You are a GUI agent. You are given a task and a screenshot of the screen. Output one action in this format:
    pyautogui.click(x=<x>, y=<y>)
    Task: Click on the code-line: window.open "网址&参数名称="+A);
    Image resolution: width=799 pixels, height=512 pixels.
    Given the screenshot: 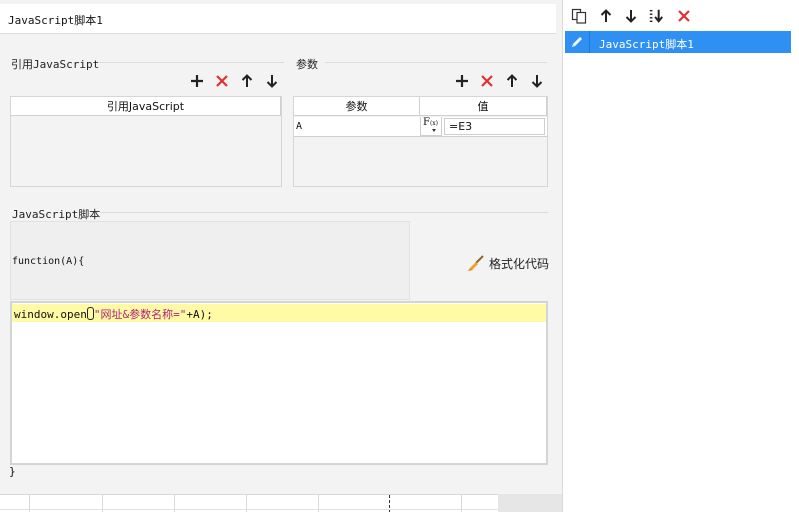 What is the action you would take?
    pyautogui.click(x=279, y=313)
    